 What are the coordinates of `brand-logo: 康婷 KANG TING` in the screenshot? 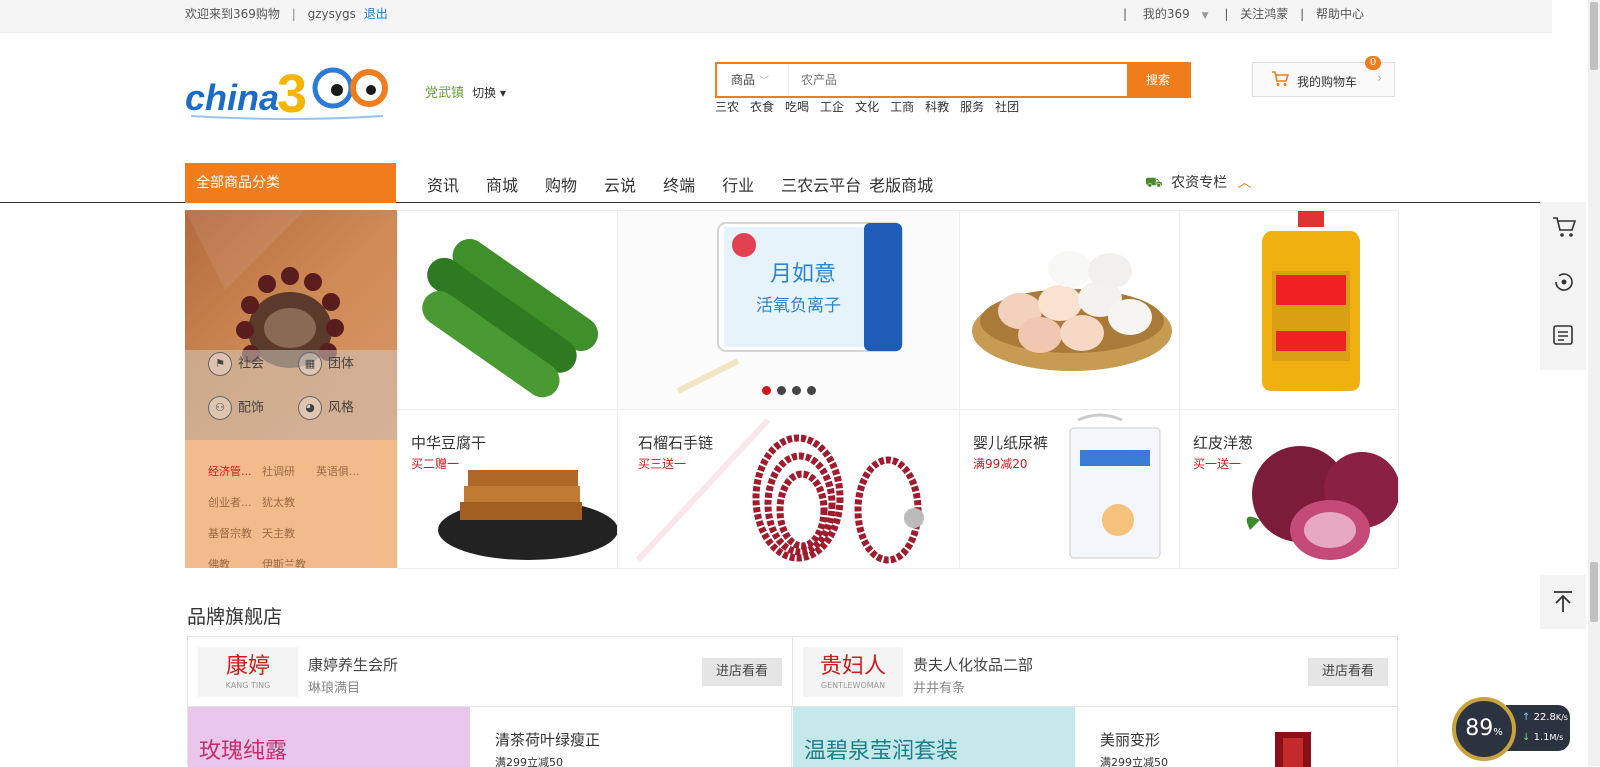 It's located at (248, 672).